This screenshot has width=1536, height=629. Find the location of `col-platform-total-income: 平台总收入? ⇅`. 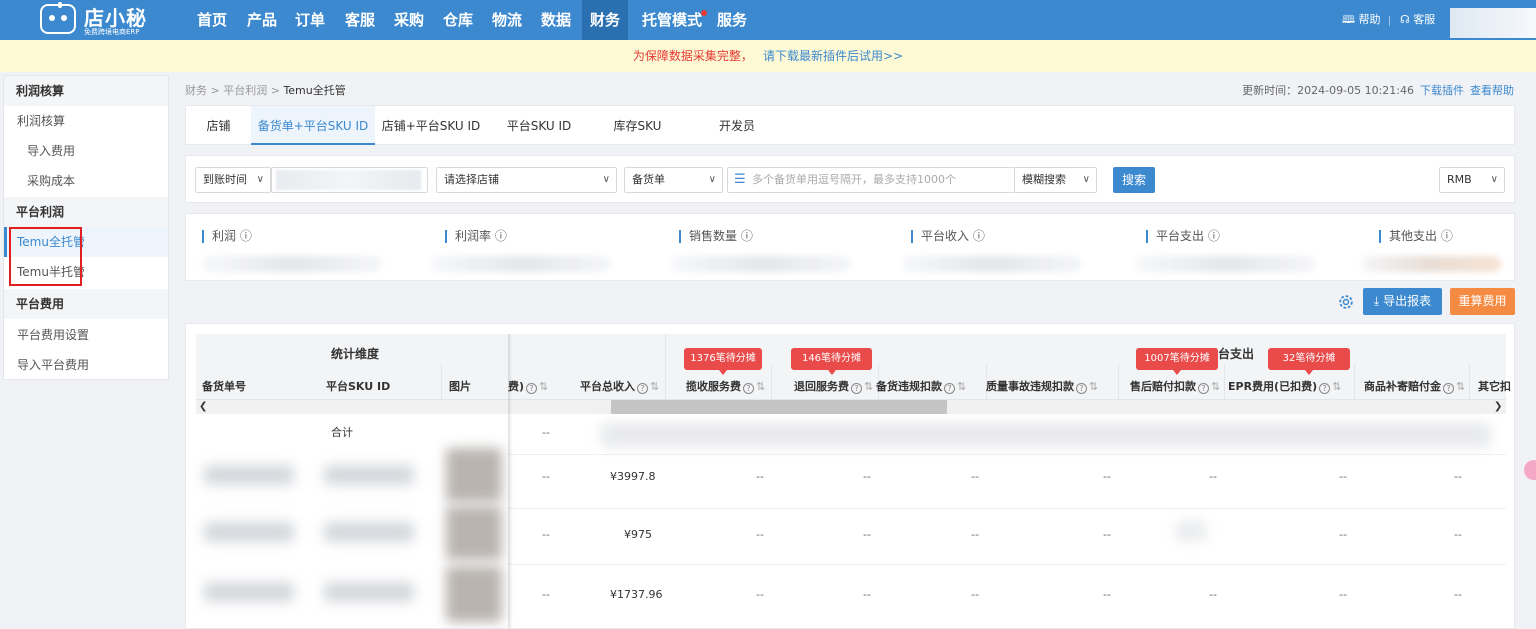

col-platform-total-income: 平台总收入? ⇅ is located at coordinates (619, 386).